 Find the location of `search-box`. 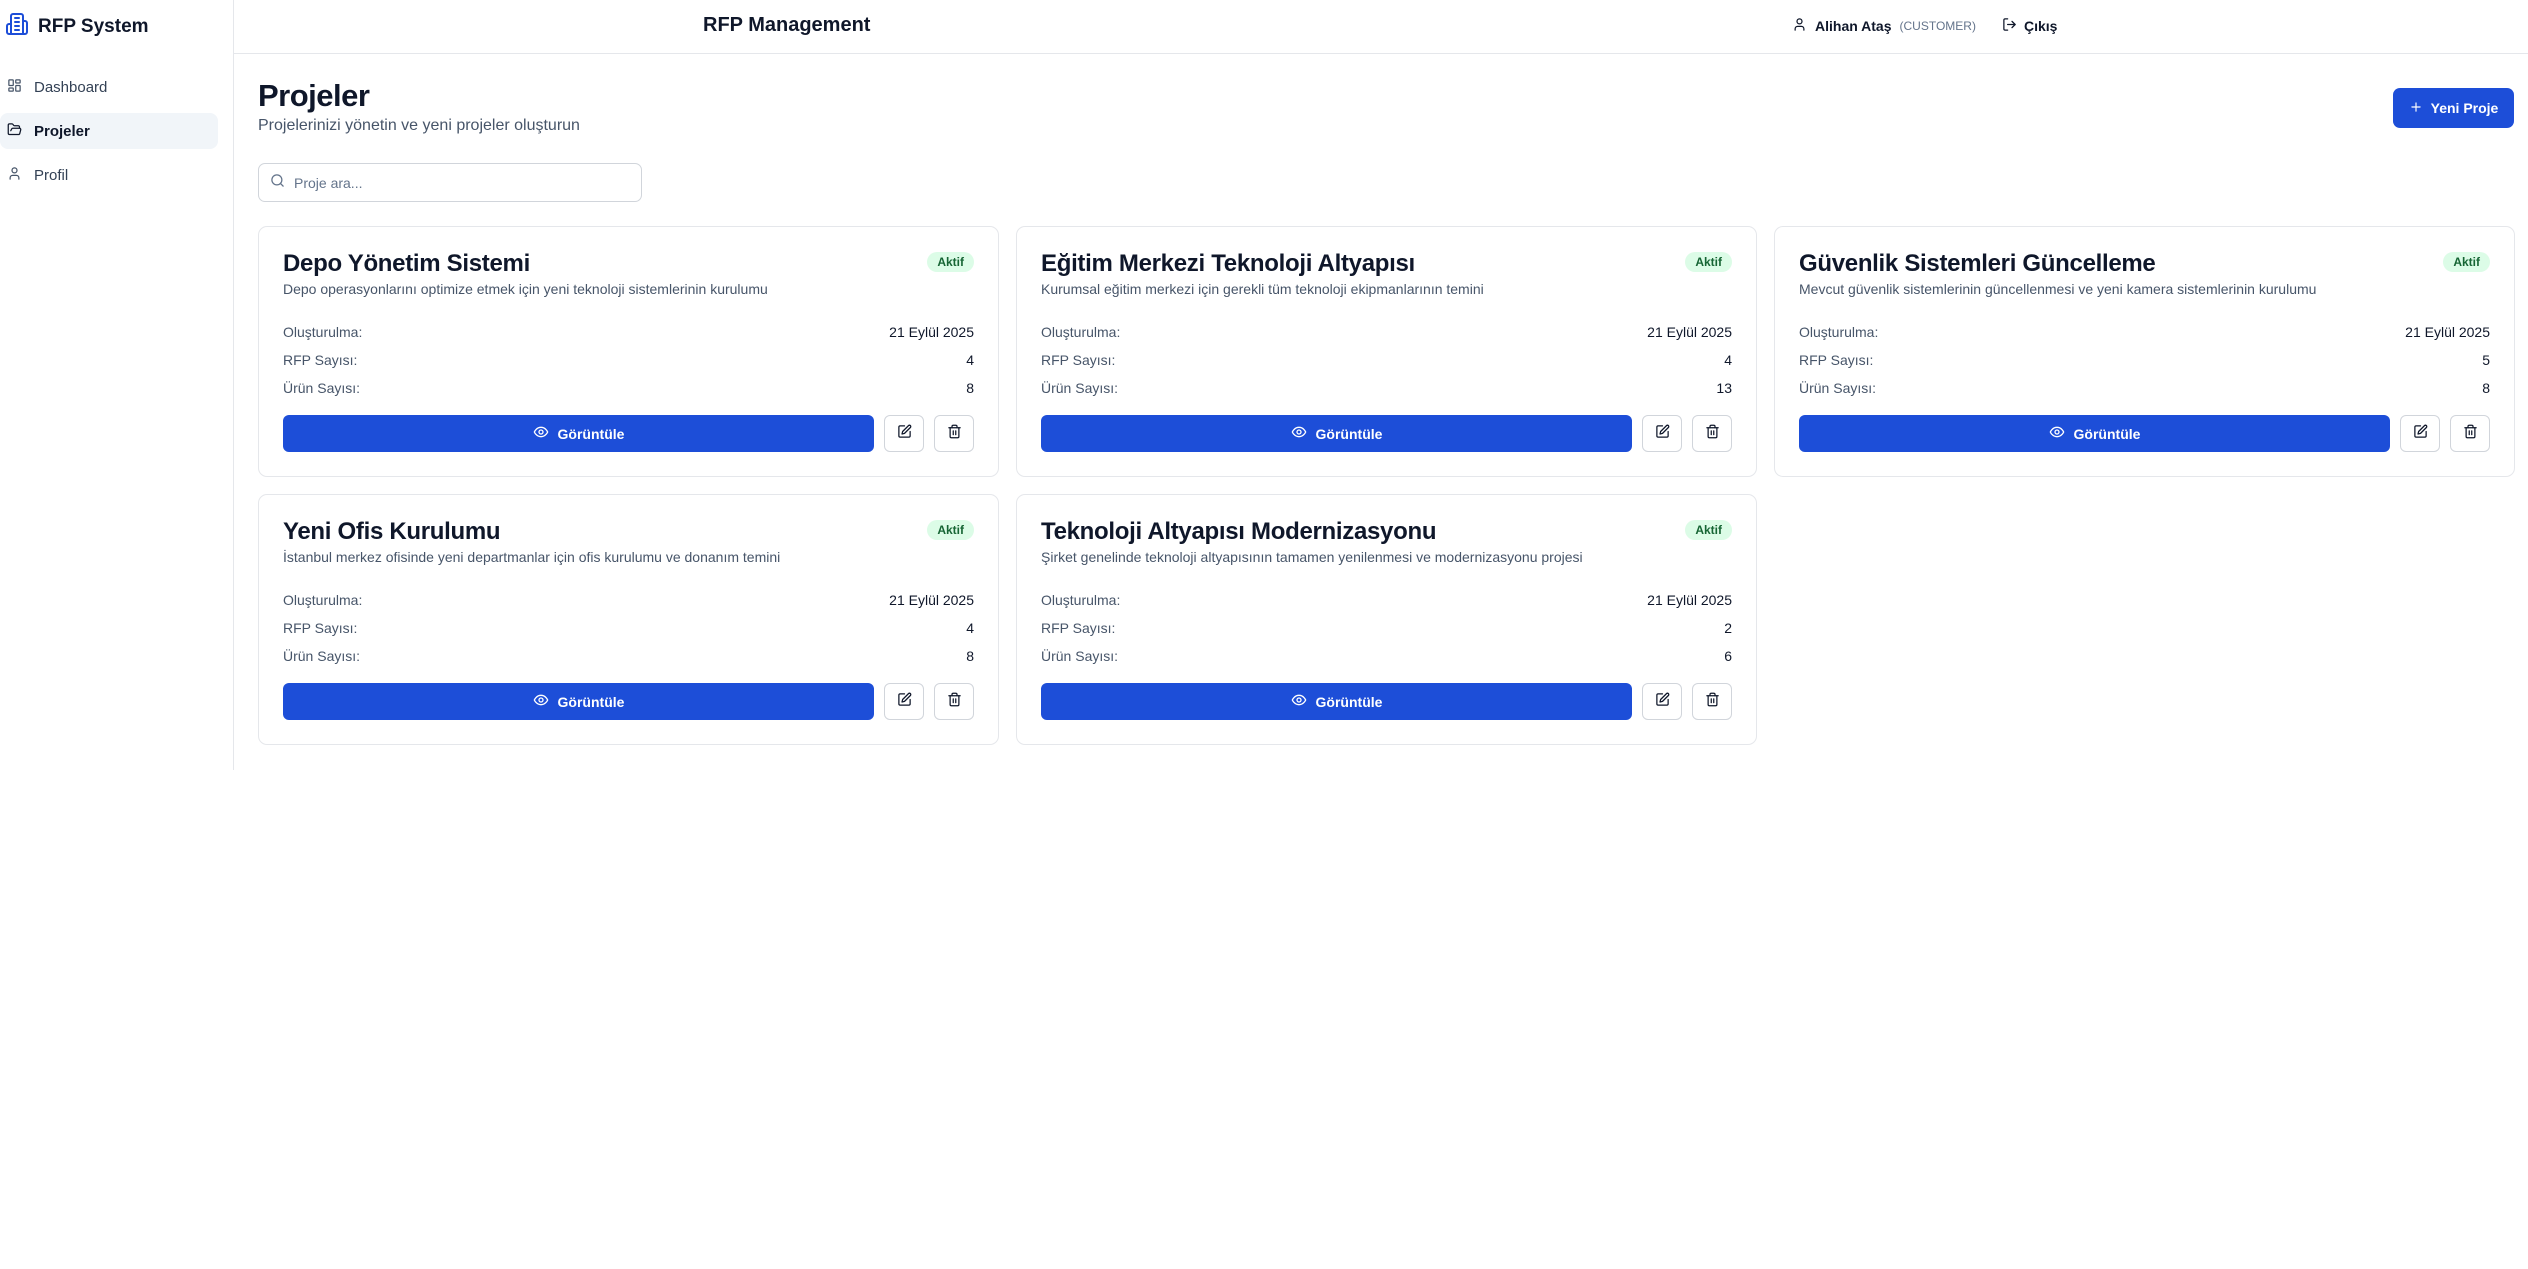

search-box is located at coordinates (450, 182).